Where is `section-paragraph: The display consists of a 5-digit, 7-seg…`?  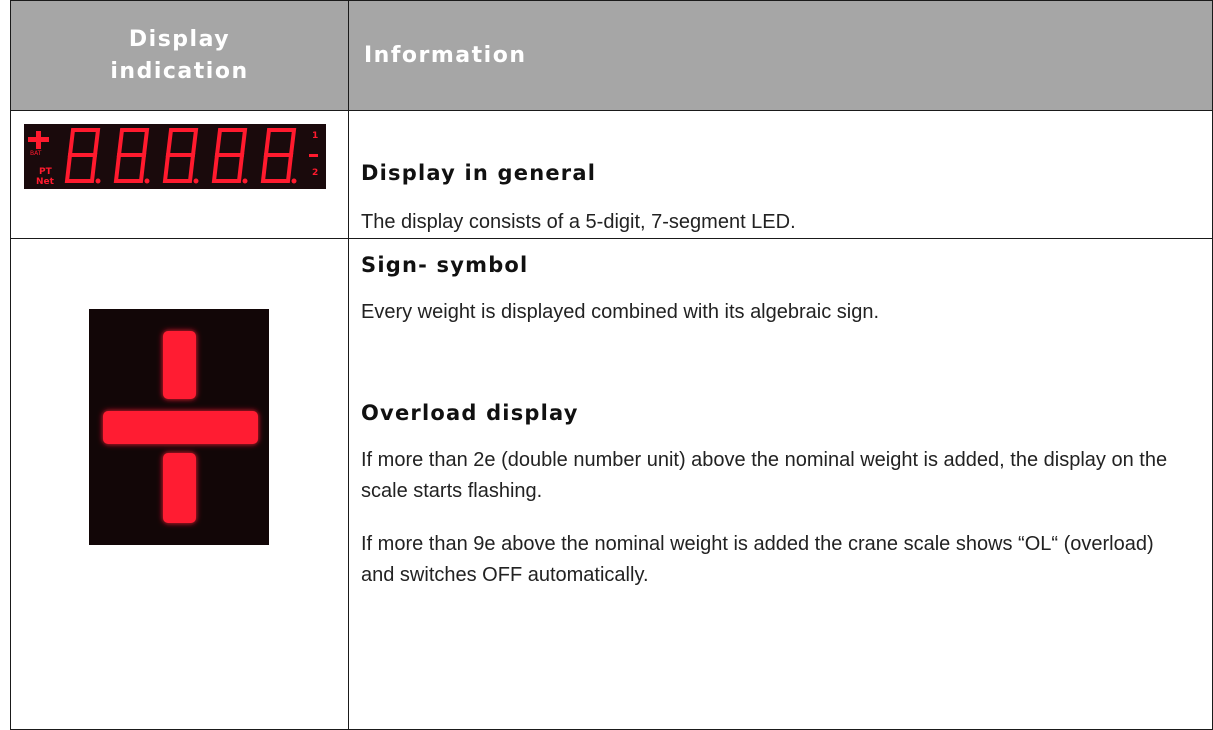
section-paragraph: The display consists of a 5-digit, 7-seg… is located at coordinates (578, 222).